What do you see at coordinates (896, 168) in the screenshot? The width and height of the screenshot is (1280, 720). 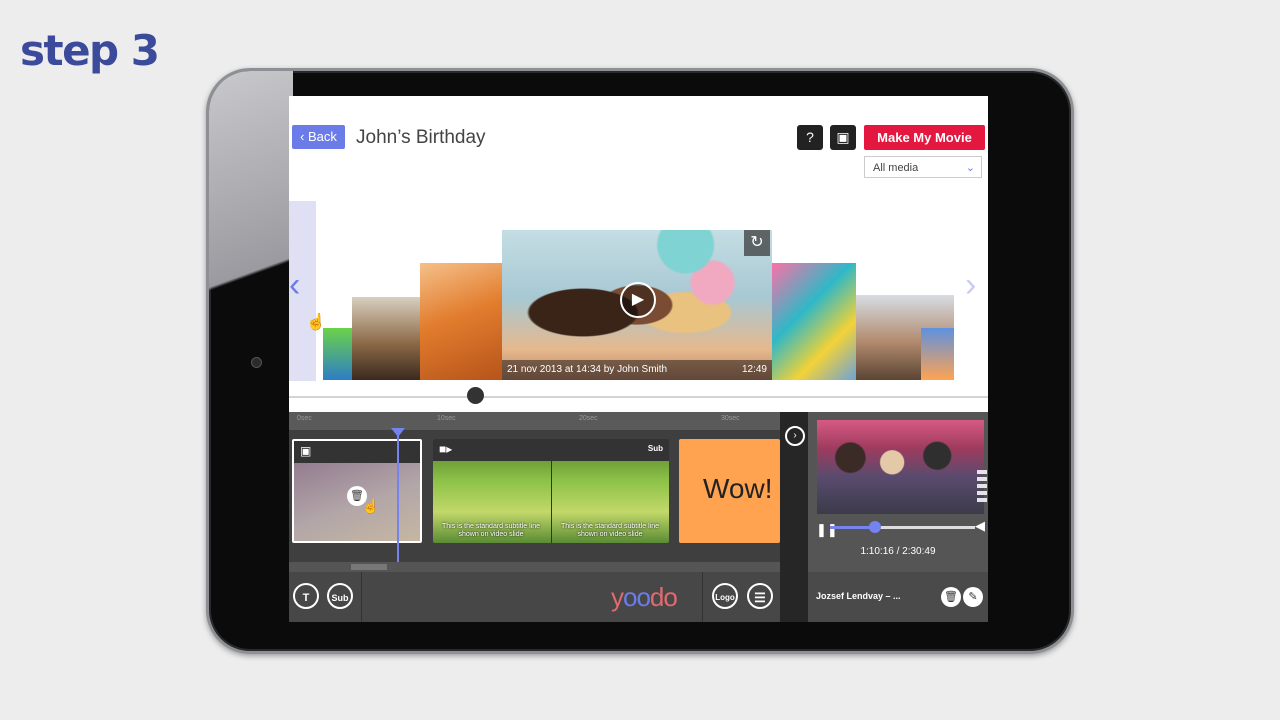 I see `media-filter-value: All media` at bounding box center [896, 168].